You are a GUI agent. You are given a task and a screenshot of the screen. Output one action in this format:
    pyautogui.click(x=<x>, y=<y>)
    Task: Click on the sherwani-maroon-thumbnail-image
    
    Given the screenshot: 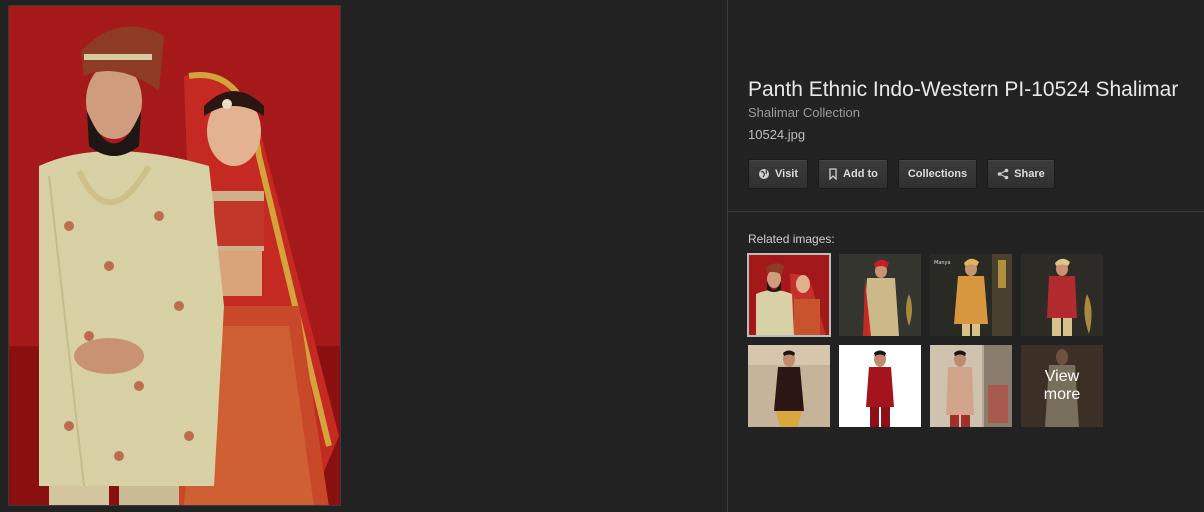 What is the action you would take?
    pyautogui.click(x=1062, y=295)
    